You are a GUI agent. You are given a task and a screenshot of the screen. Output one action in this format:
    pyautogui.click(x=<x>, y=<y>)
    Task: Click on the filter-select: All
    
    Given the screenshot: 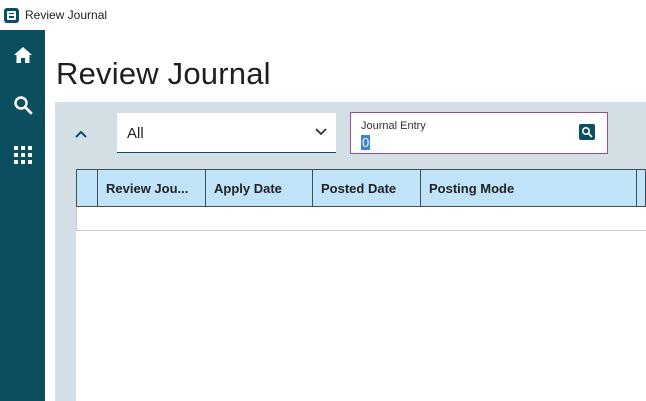 What is the action you would take?
    pyautogui.click(x=226, y=133)
    